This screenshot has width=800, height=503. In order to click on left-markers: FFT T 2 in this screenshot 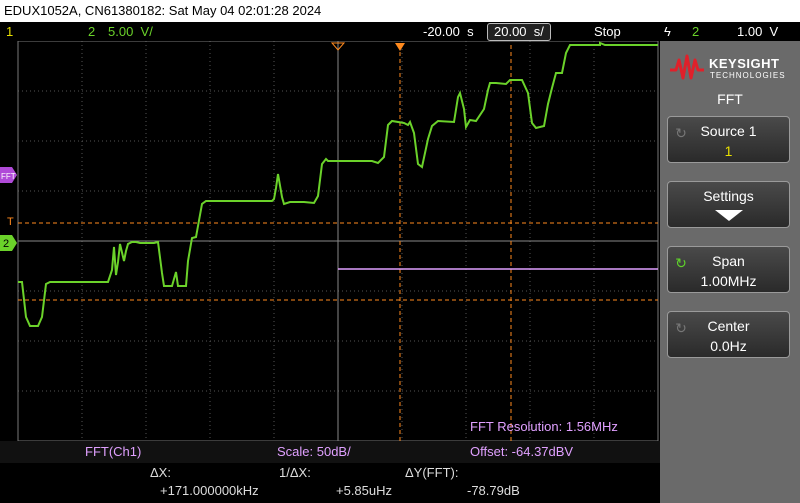, I will do `click(8, 209)`.